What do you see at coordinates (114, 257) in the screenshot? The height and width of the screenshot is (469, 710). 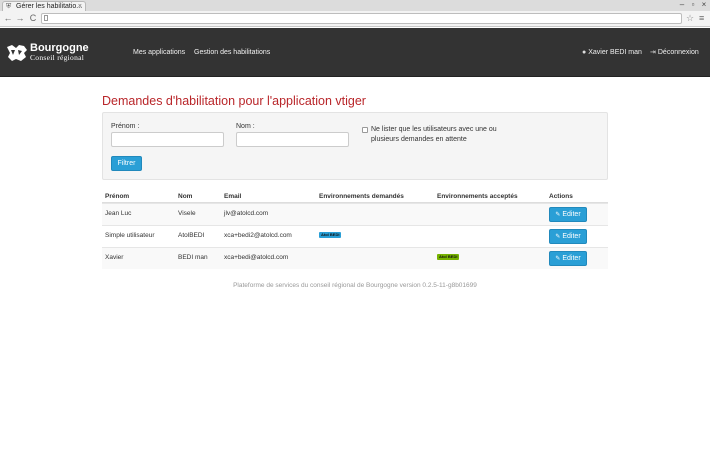 I see `cell-prenom: Xavier` at bounding box center [114, 257].